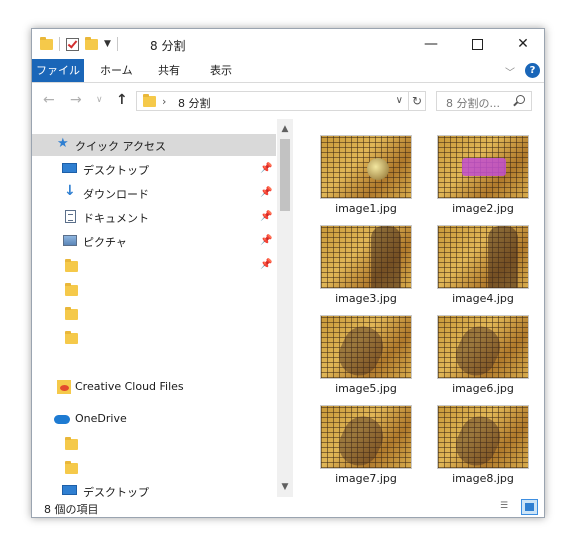  What do you see at coordinates (154, 488) in the screenshot?
I see `nav-item-desktop-partial: デスクトップ` at bounding box center [154, 488].